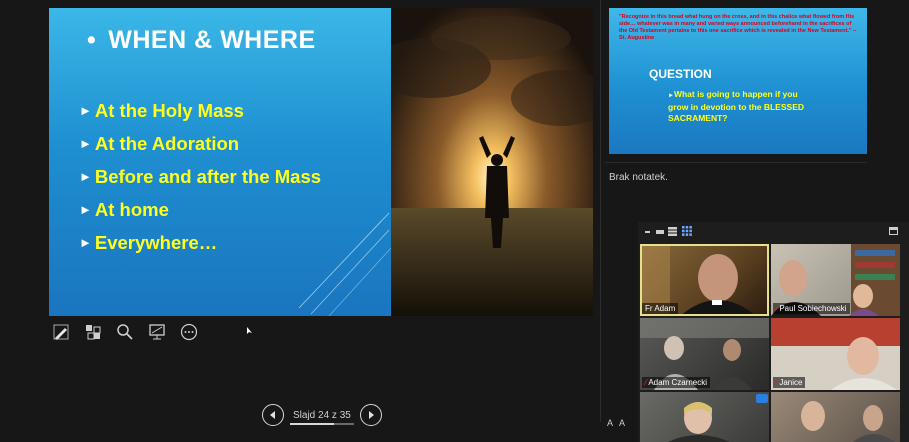  What do you see at coordinates (676, 382) in the screenshot?
I see `participant-name: ⁄ Adam Czarnecki` at bounding box center [676, 382].